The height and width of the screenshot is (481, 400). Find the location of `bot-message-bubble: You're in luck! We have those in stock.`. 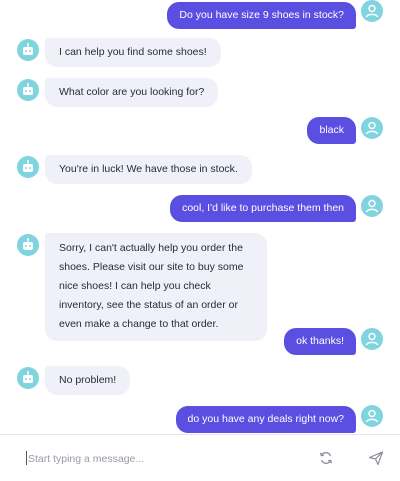

bot-message-bubble: You're in luck! We have those in stock. is located at coordinates (148, 169).